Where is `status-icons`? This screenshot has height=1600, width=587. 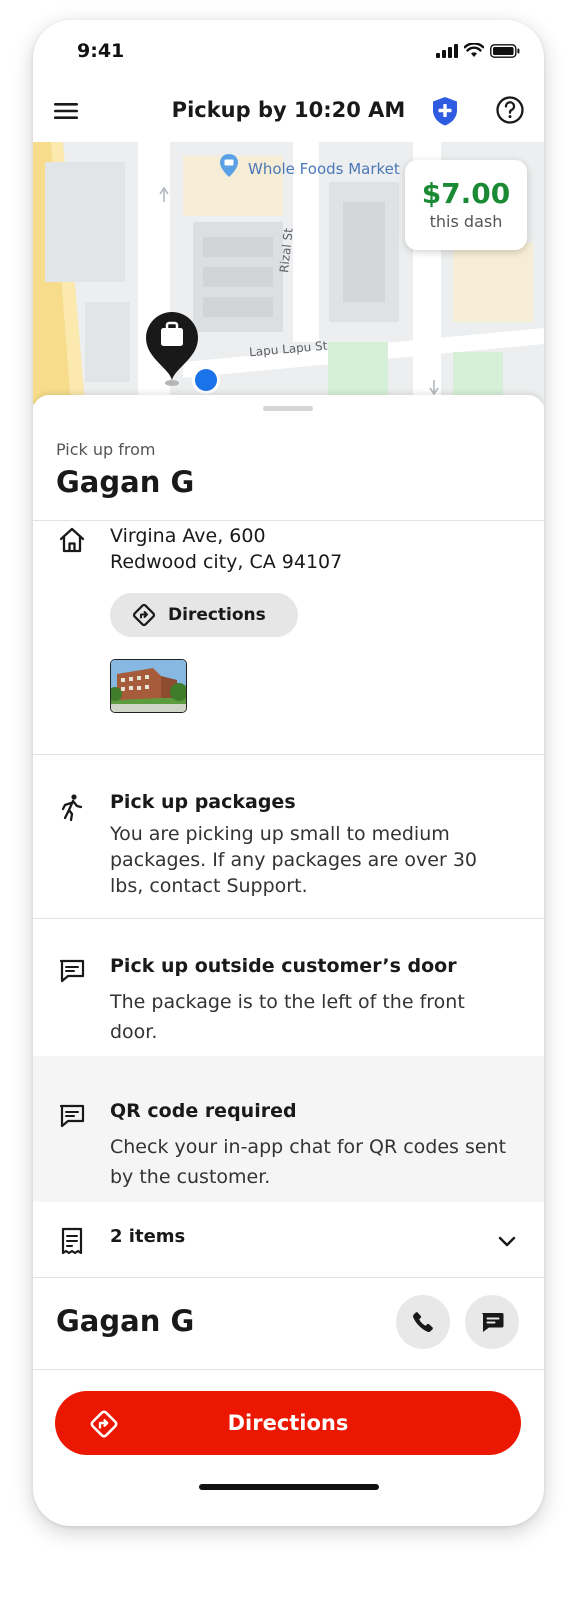
status-icons is located at coordinates (478, 50).